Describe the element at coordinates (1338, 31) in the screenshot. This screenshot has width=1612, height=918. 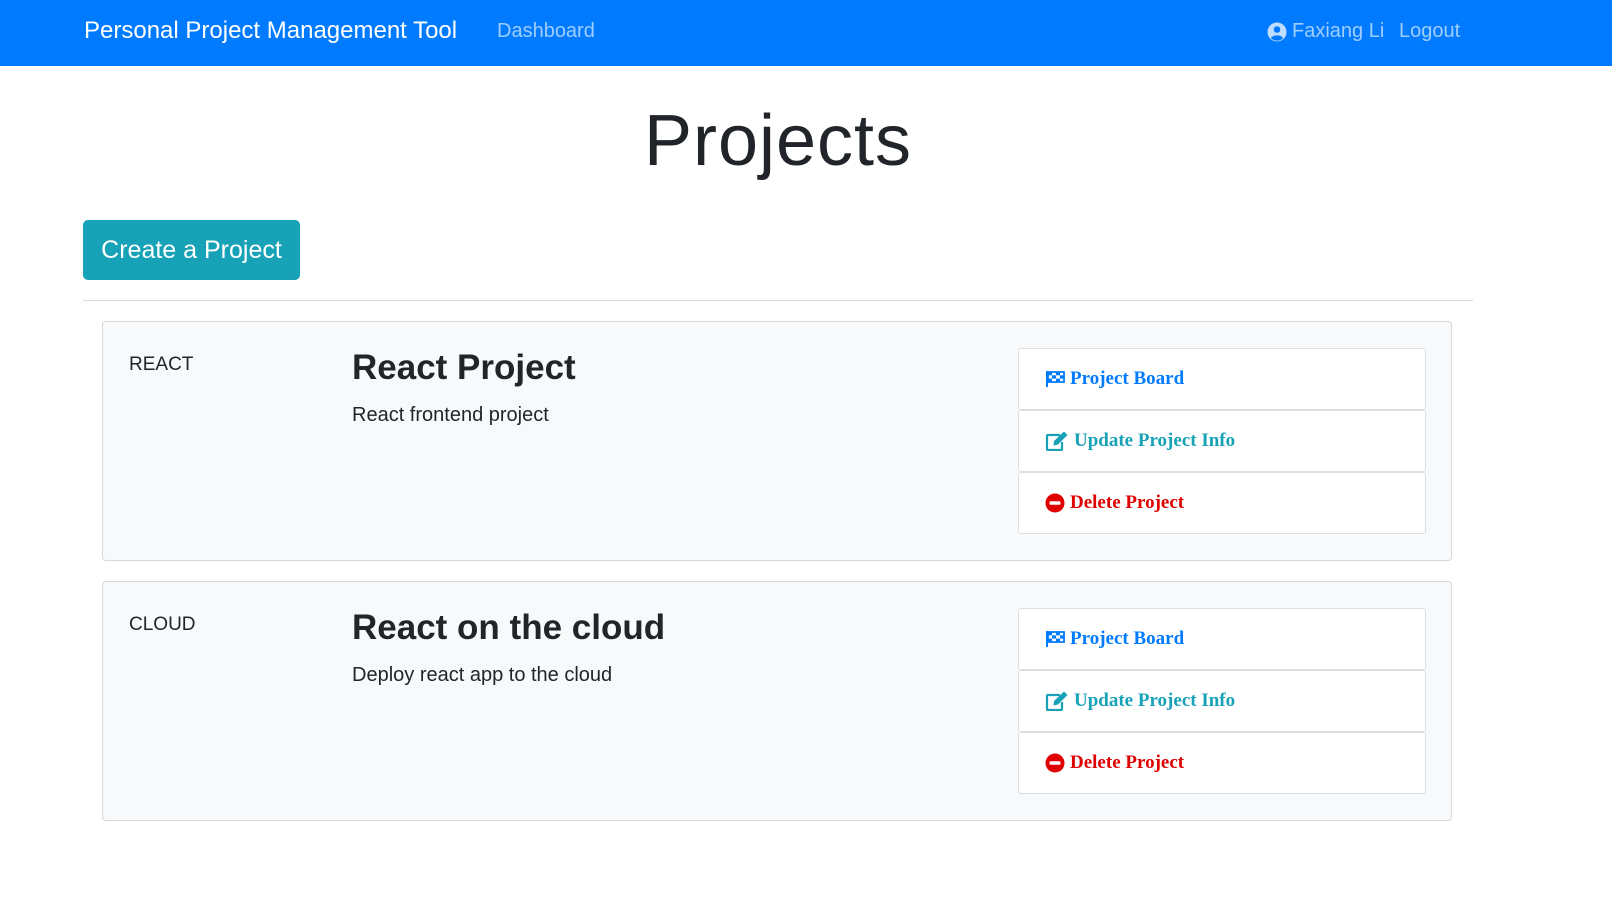
I see `user-name: Faxiang Li` at that location.